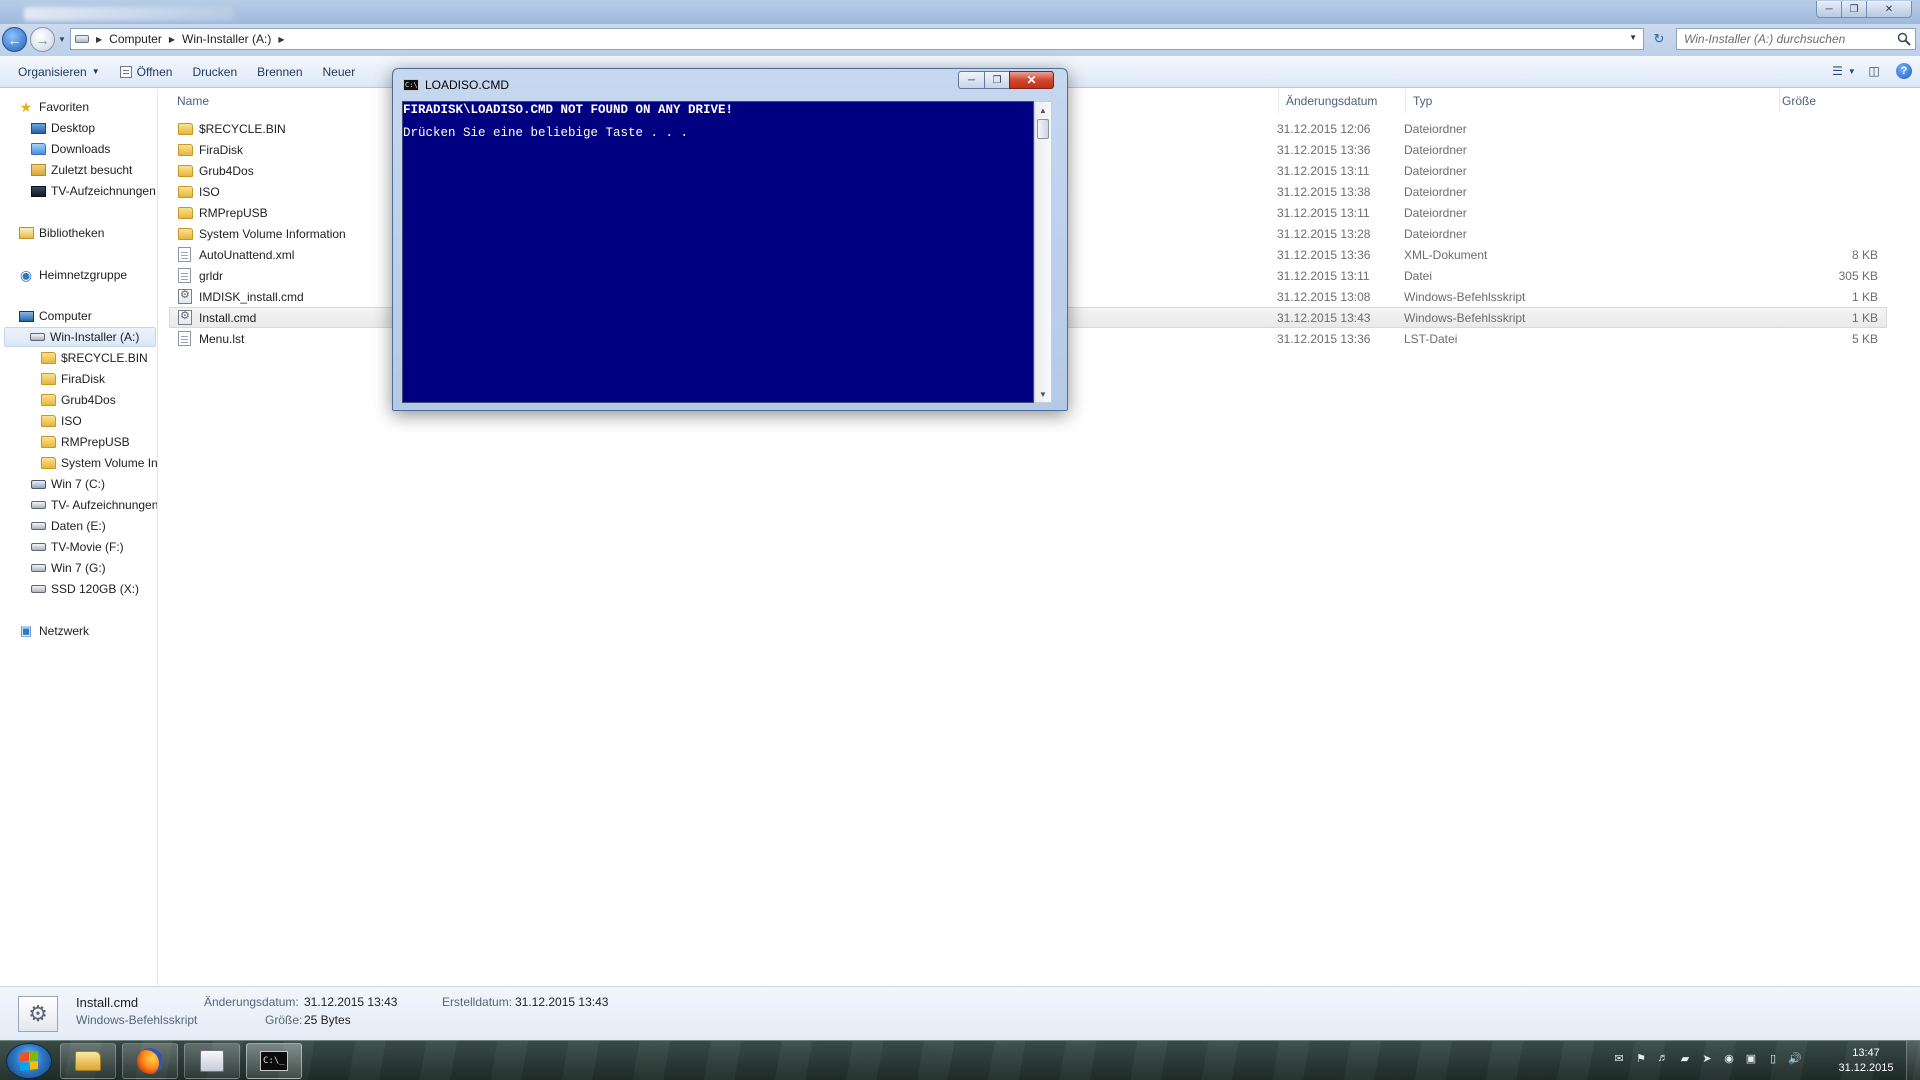 This screenshot has width=1920, height=1080. I want to click on flag-icon: ⚑, so click(1641, 1058).